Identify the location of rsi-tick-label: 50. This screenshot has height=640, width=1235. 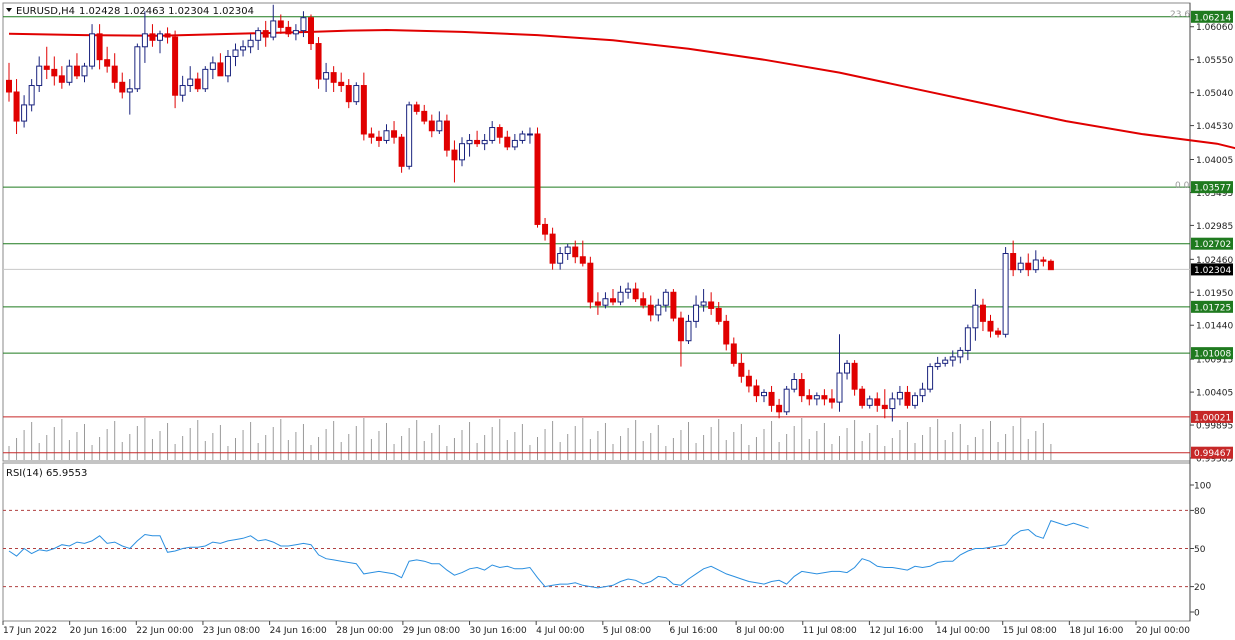
(1200, 550).